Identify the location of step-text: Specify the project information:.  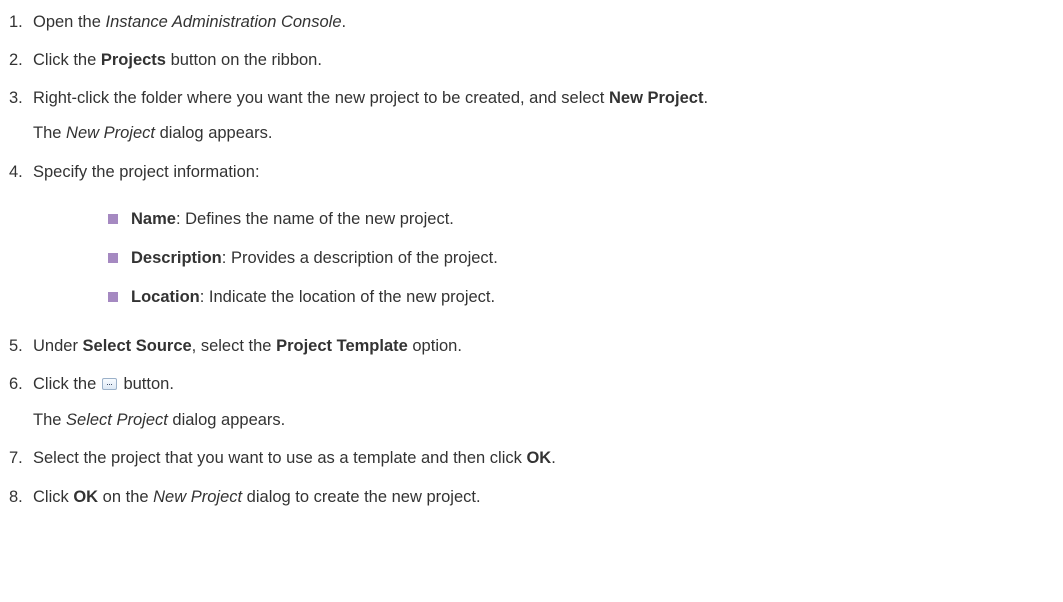
(146, 172).